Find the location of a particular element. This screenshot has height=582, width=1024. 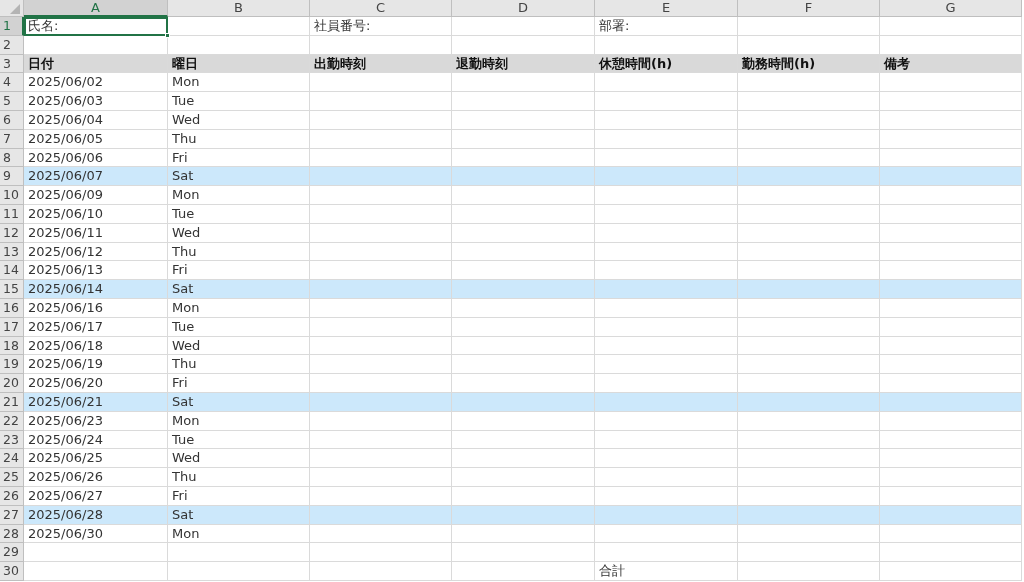

column-header: F is located at coordinates (809, 8).